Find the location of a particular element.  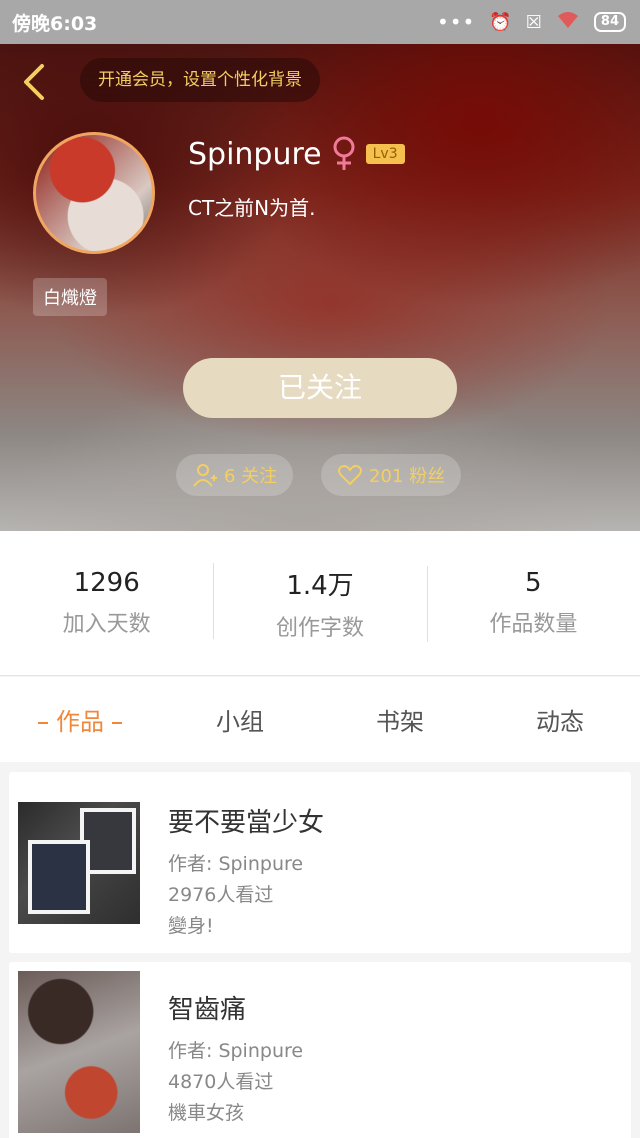

stat-value: 1.4万 is located at coordinates (320, 585).